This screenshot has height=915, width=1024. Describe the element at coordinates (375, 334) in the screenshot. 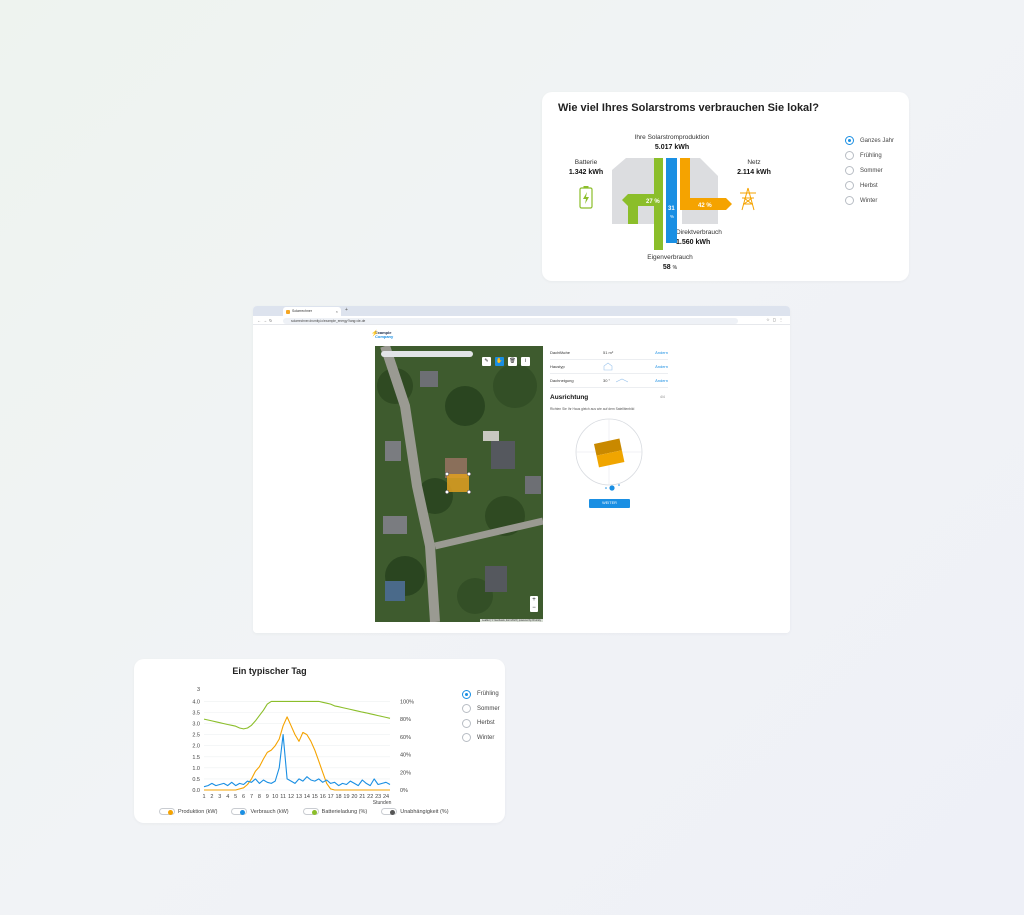

I see `logo-bolt-icon: ⚡` at that location.